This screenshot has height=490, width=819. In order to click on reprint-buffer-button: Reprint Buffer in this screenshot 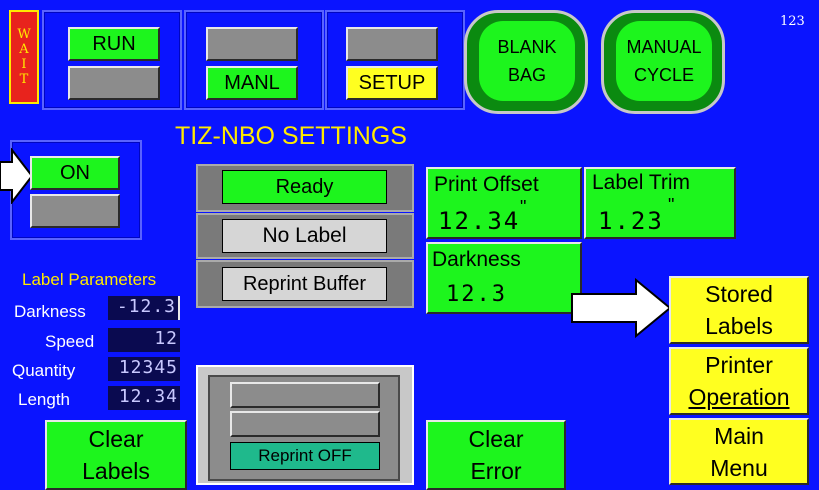, I will do `click(304, 284)`.